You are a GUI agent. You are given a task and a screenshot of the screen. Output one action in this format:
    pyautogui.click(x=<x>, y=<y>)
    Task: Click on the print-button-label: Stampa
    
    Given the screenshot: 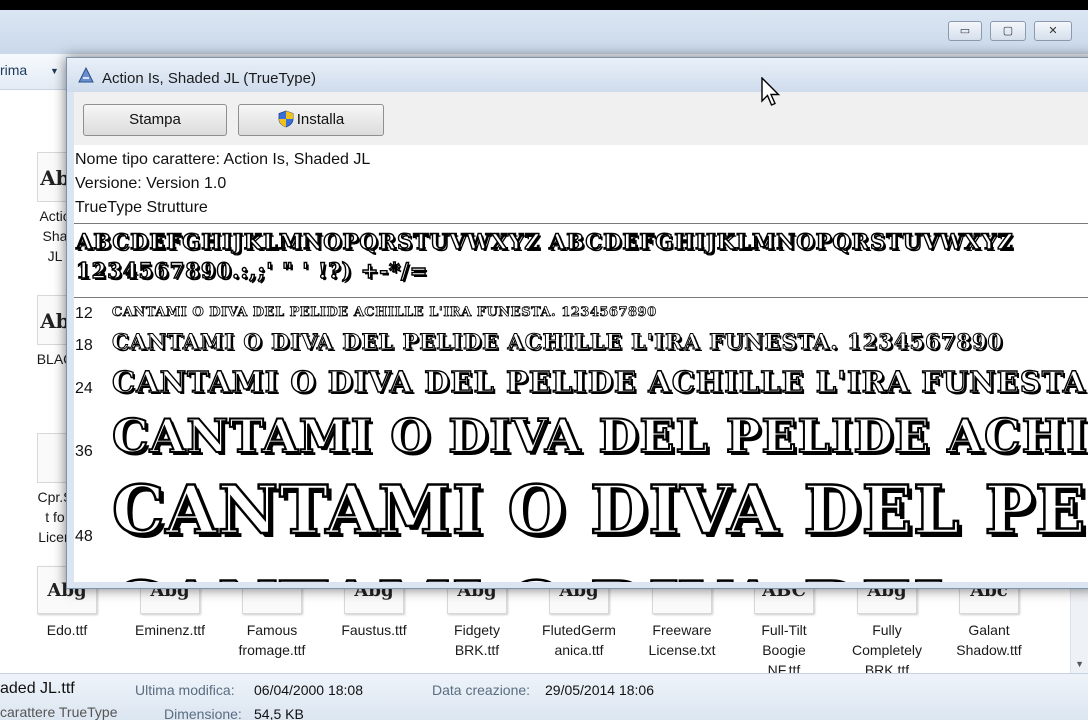 What is the action you would take?
    pyautogui.click(x=155, y=119)
    